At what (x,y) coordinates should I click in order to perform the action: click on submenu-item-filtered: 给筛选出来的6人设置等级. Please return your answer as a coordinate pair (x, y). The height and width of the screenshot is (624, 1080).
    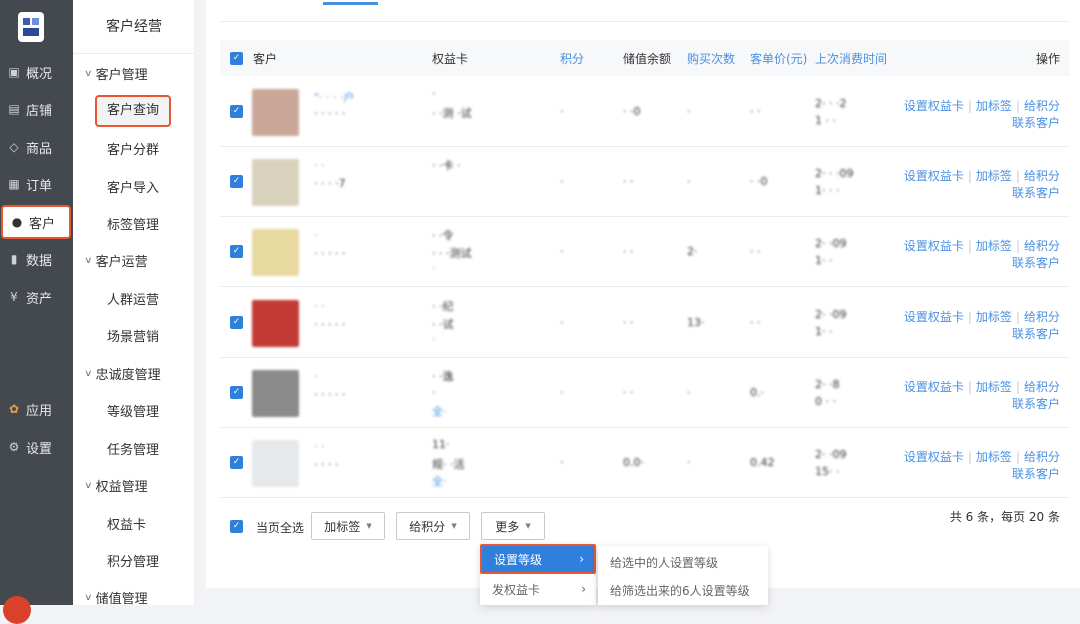
    Looking at the image, I should click on (680, 590).